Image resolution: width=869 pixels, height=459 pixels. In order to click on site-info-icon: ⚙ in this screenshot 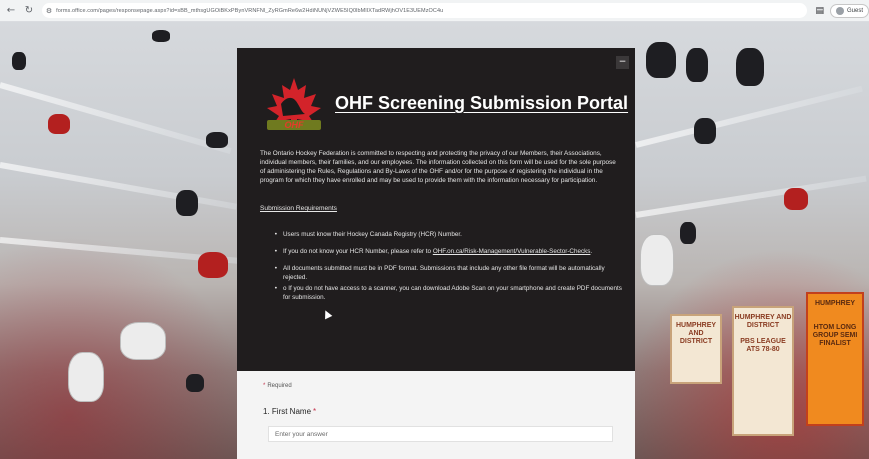, I will do `click(49, 11)`.